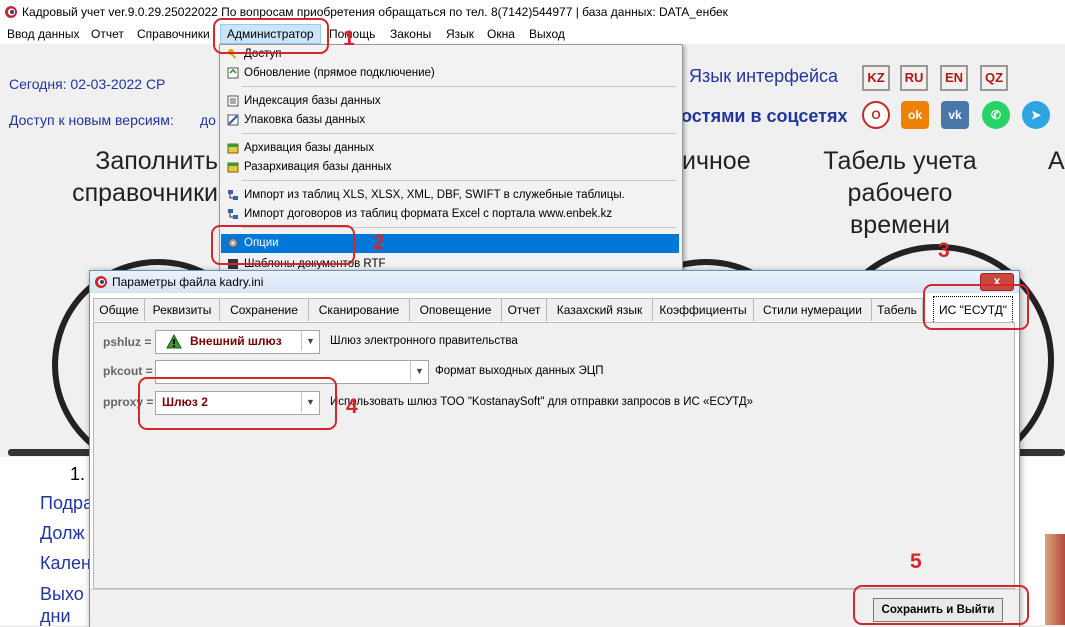  Describe the element at coordinates (599, 309) in the screenshot. I see `tab-kazakh-language: Казахский язык` at that location.